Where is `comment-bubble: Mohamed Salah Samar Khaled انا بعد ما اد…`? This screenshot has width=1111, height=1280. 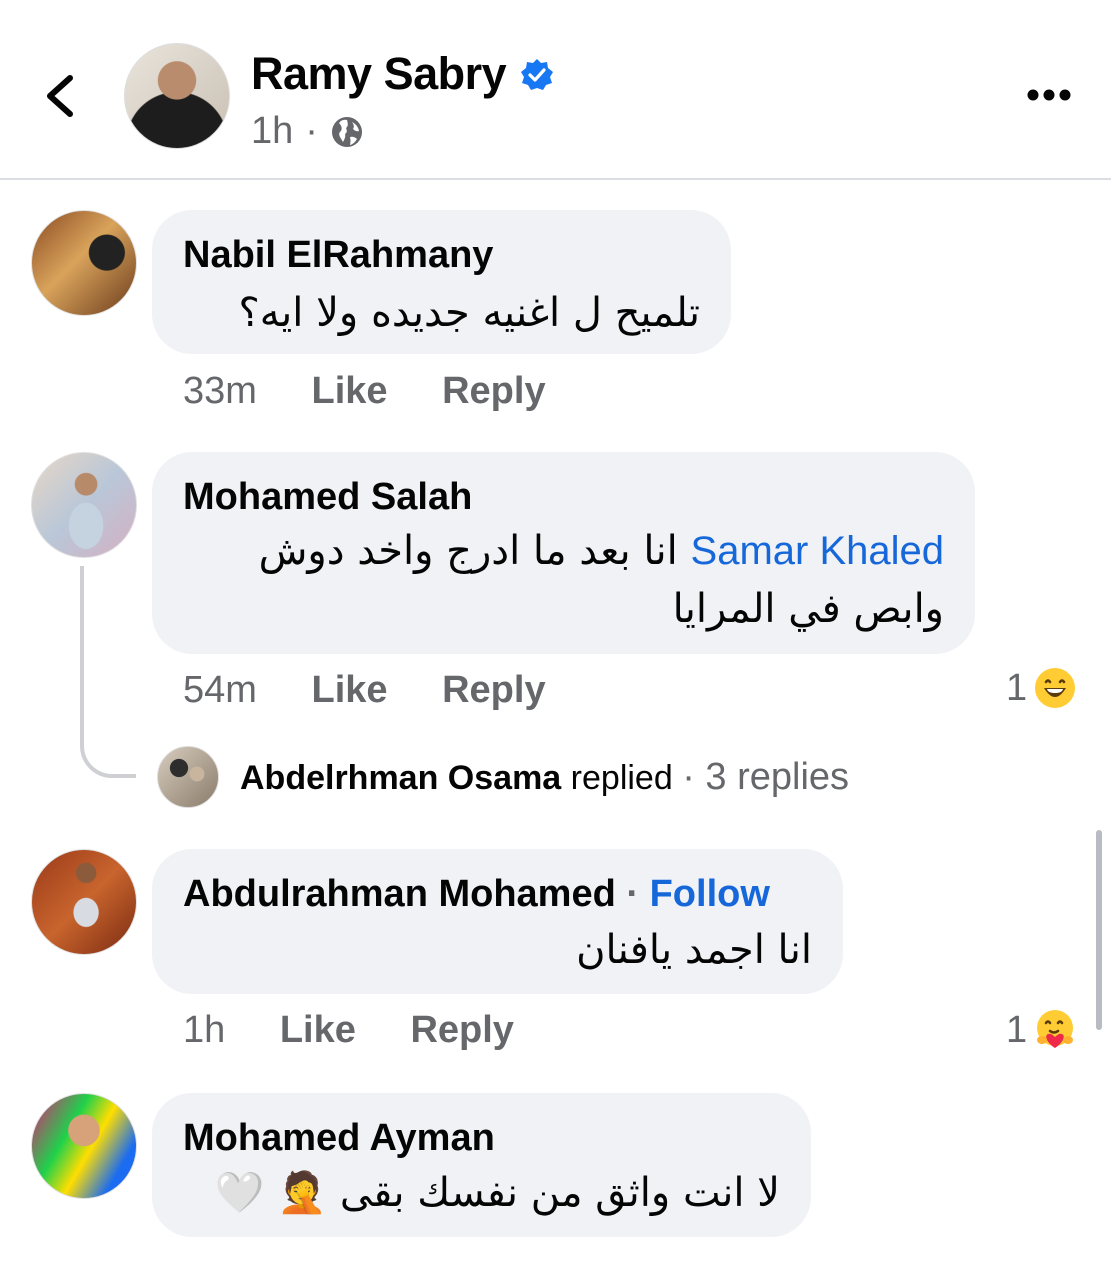 comment-bubble: Mohamed Salah Samar Khaled انا بعد ما اد… is located at coordinates (563, 553).